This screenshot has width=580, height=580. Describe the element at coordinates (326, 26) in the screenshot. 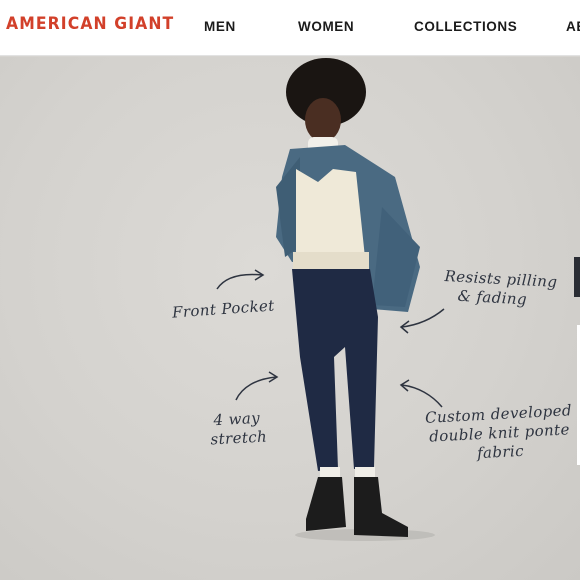

I see `nav-item-women: WOMEN` at that location.